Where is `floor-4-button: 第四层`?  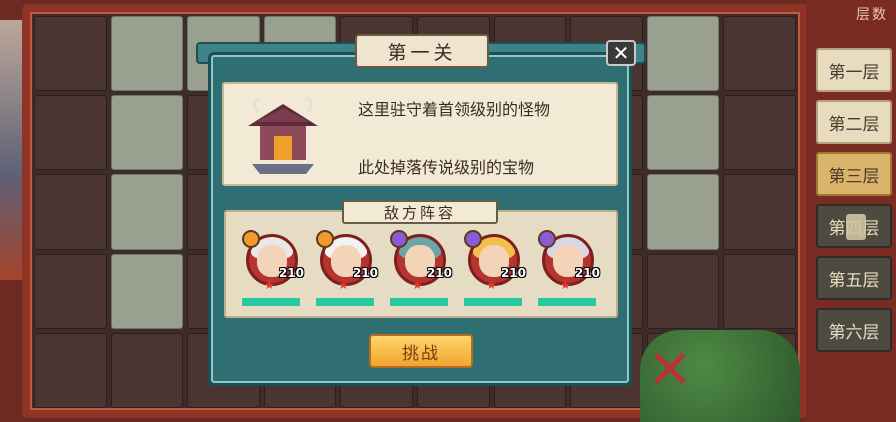 floor-4-button: 第四层 is located at coordinates (854, 226).